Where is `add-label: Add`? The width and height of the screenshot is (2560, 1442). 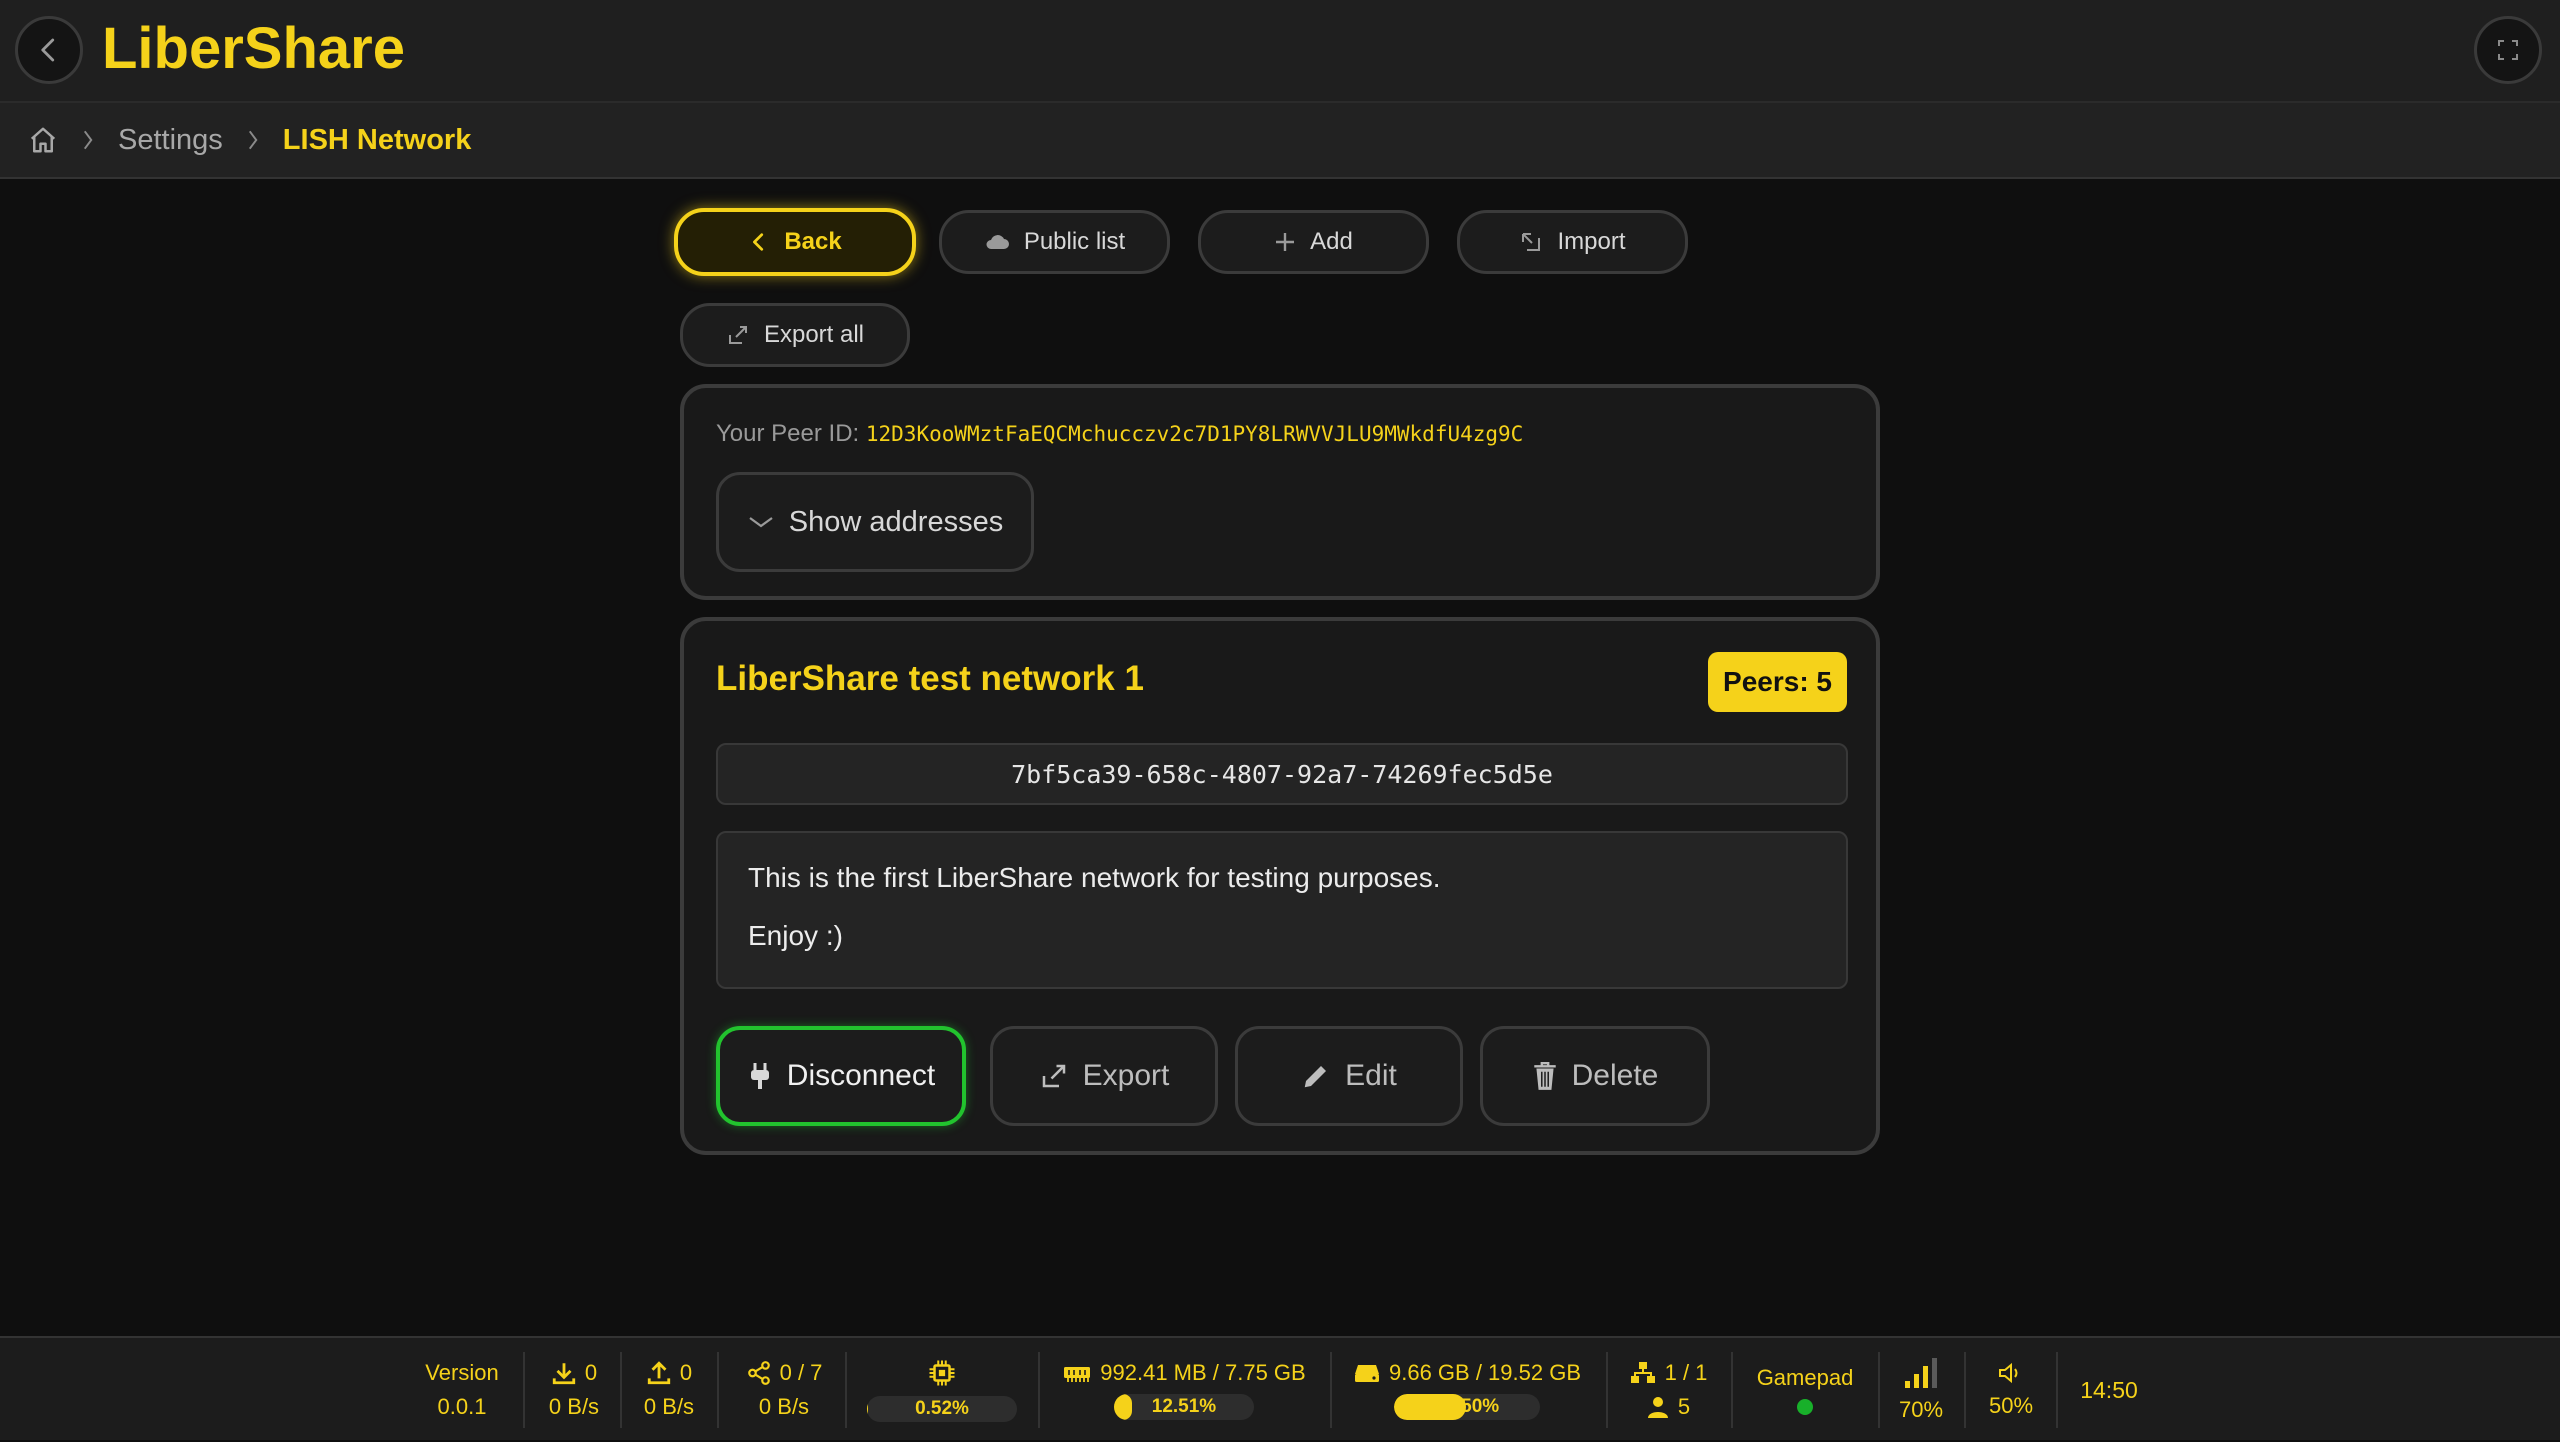 add-label: Add is located at coordinates (1331, 241).